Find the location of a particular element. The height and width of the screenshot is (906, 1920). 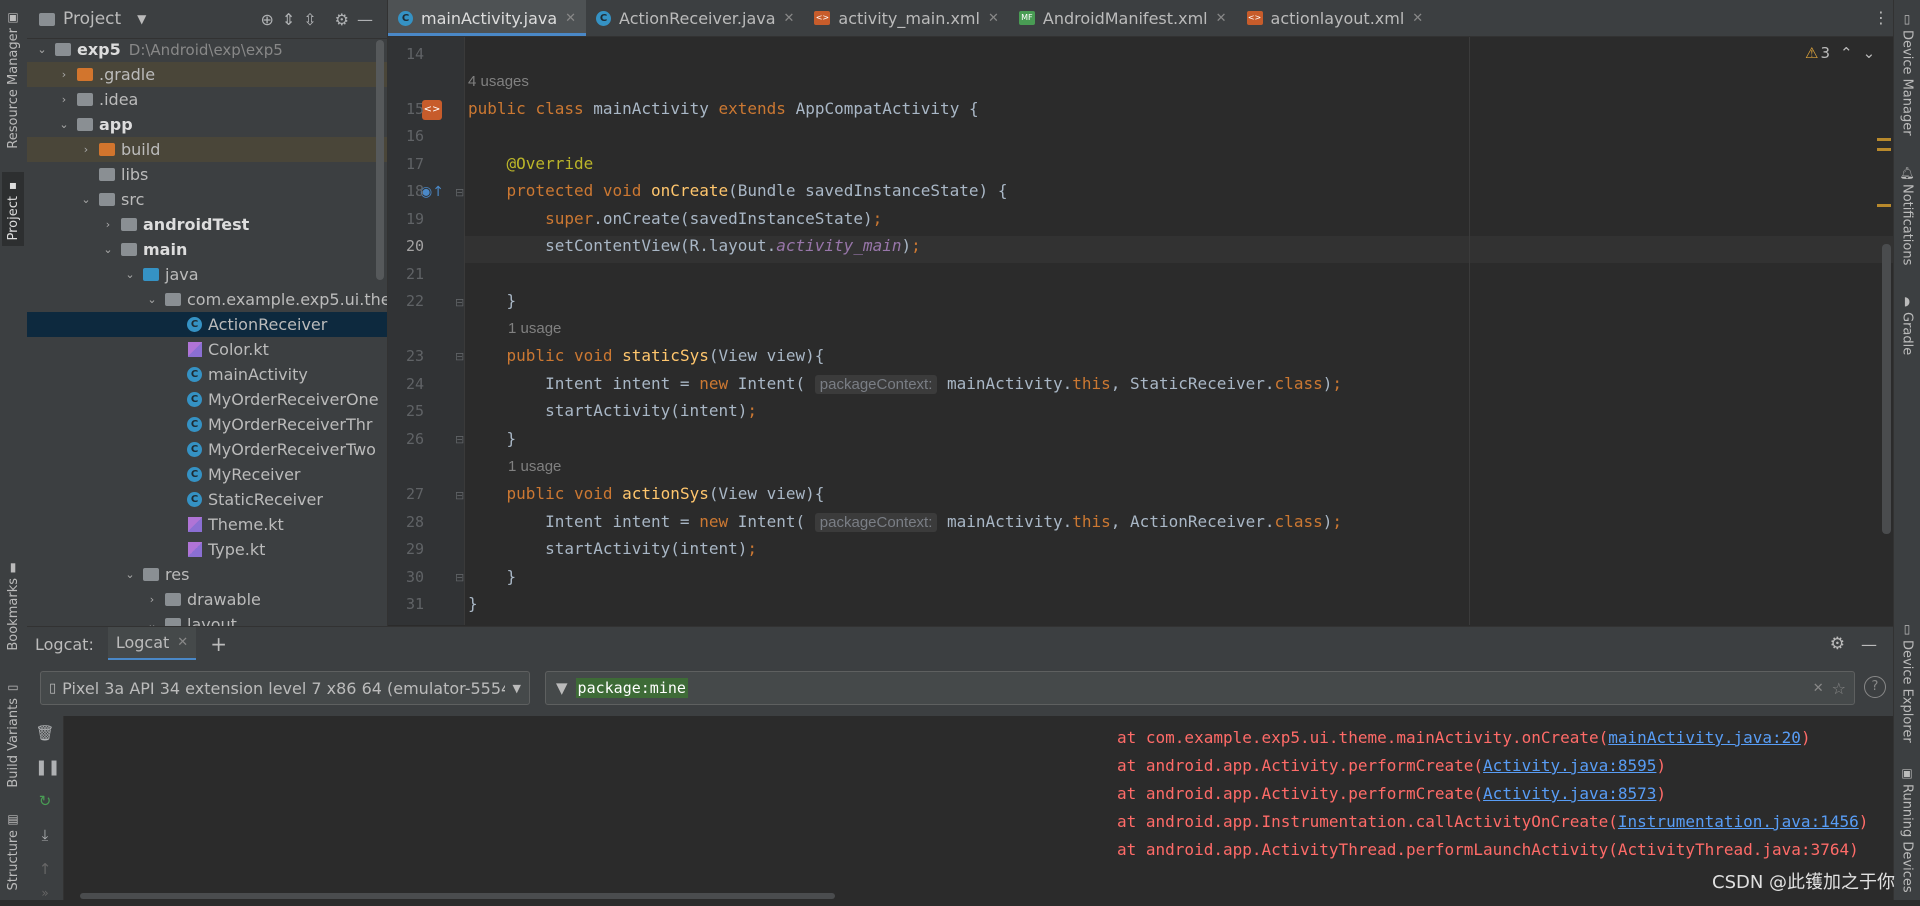

tree-item-staticreceiver: C StaticReceiver is located at coordinates (207, 499).